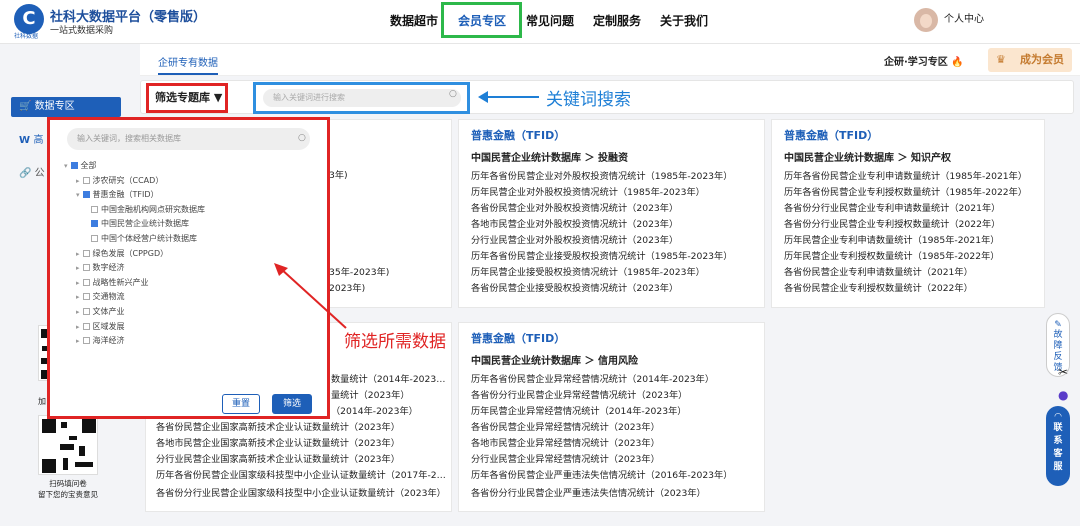 Image resolution: width=1080 pixels, height=526 pixels. Describe the element at coordinates (574, 239) in the screenshot. I see `card-item: 分行业民营企业对外股权投资情况统计（2023年）` at that location.